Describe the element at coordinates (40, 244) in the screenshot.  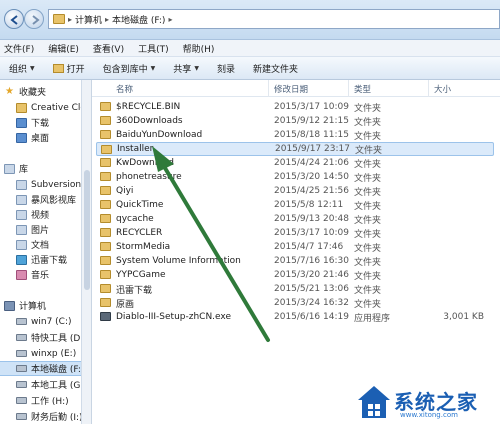
I see `sidebar-item-documents: 文档` at that location.